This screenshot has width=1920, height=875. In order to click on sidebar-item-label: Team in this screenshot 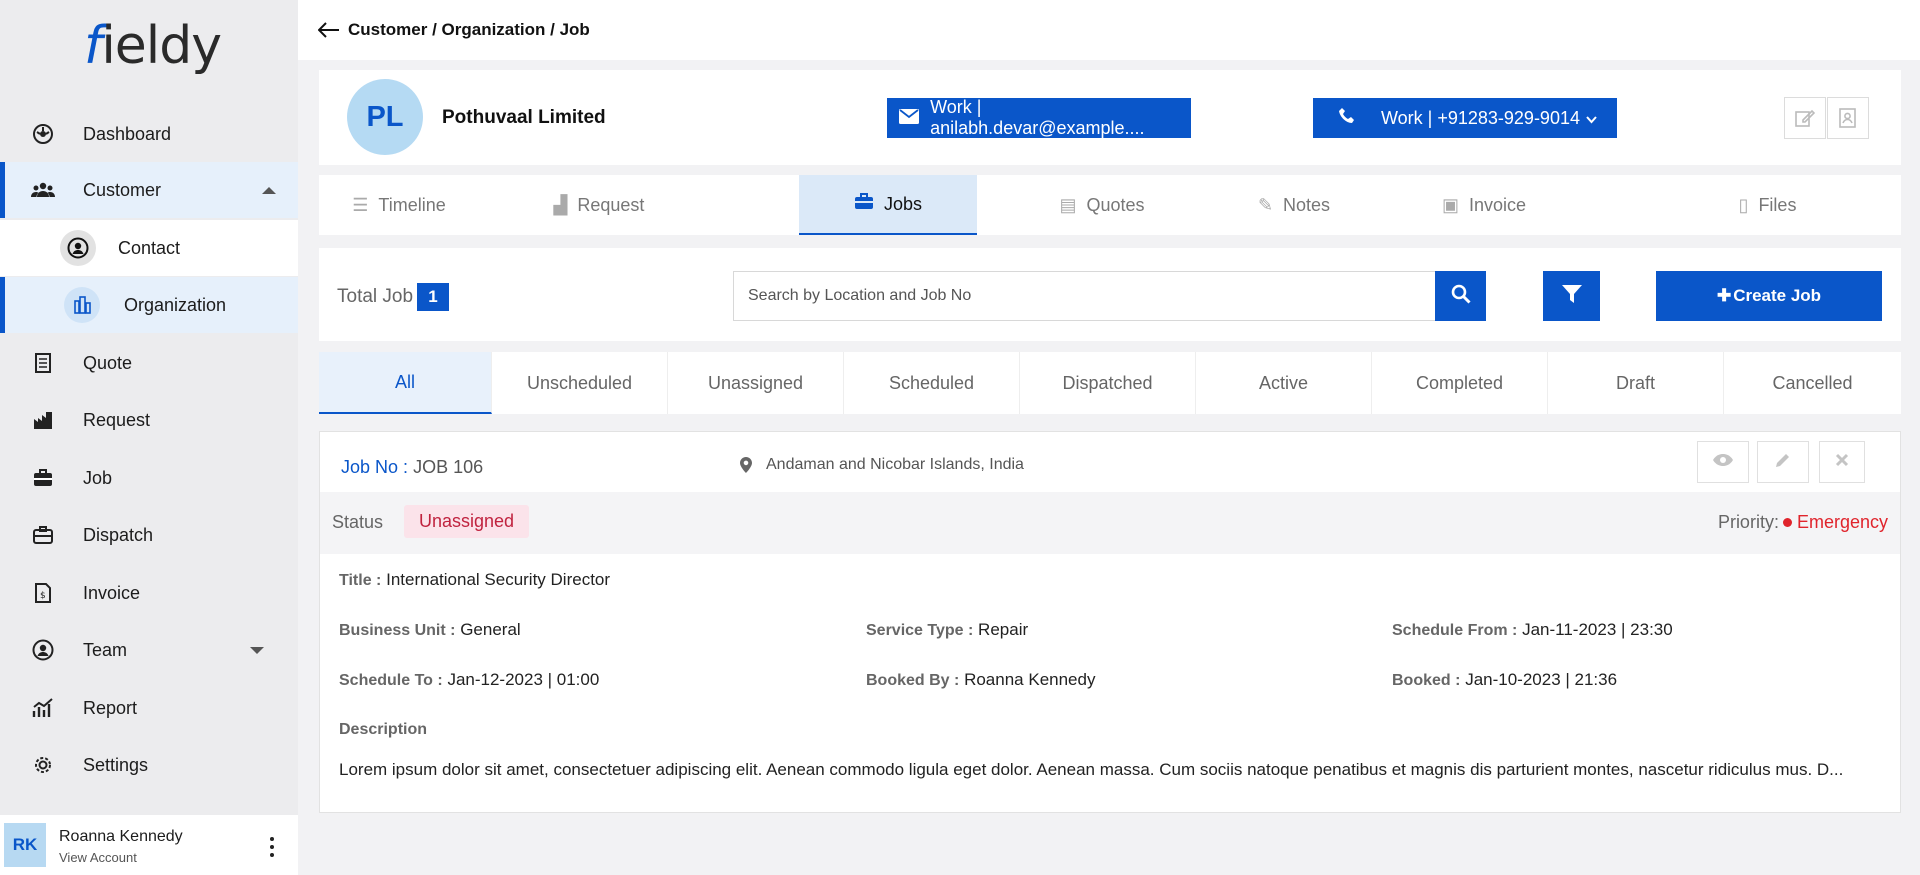, I will do `click(105, 649)`.